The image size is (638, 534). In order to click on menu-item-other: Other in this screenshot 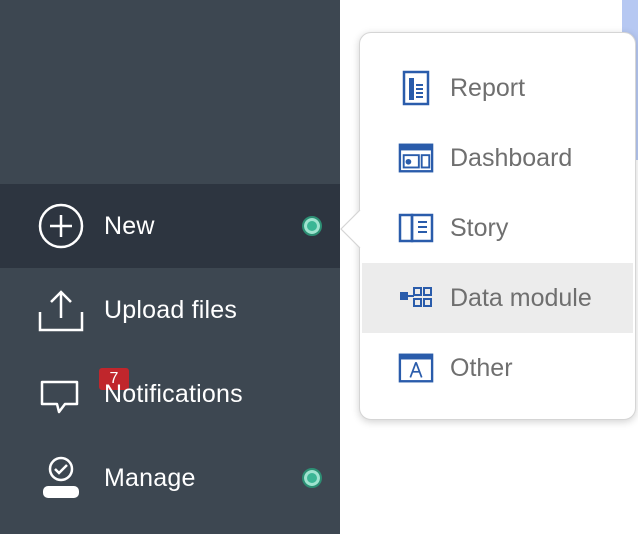, I will do `click(497, 368)`.